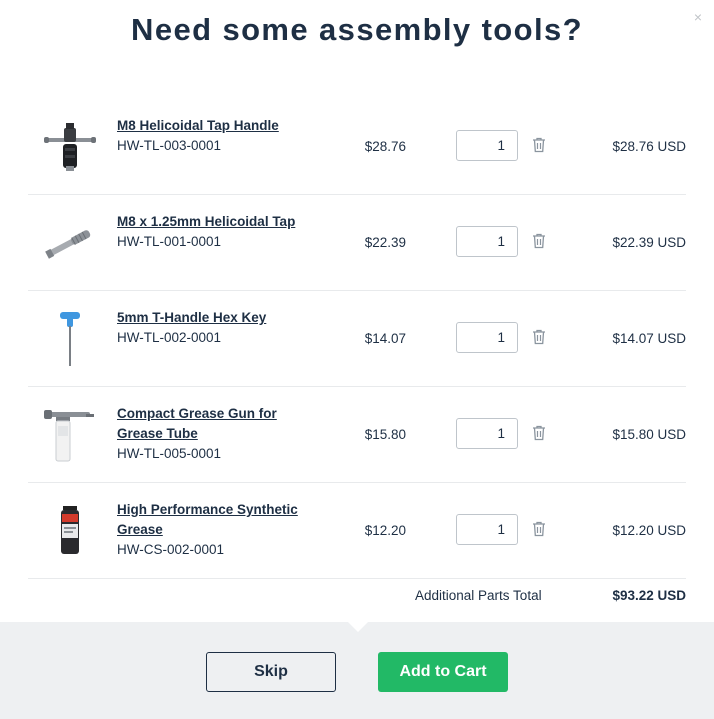 The height and width of the screenshot is (719, 714). Describe the element at coordinates (217, 318) in the screenshot. I see `item-name-link: 5mm T-Handle Hex Key` at that location.